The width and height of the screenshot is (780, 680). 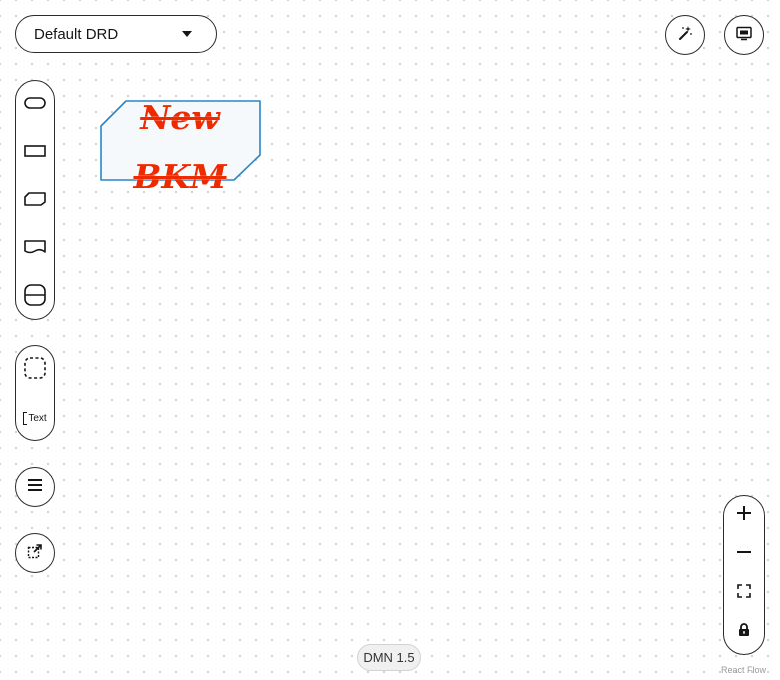 I want to click on overlays-button, so click(x=744, y=35).